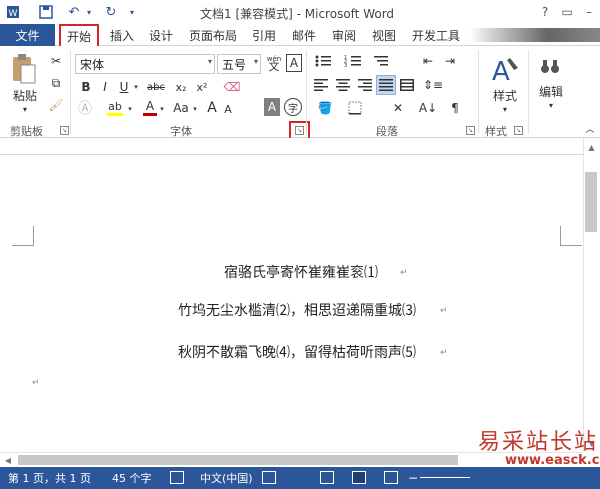 This screenshot has width=600, height=489. I want to click on sort-icon: A↓, so click(428, 108).